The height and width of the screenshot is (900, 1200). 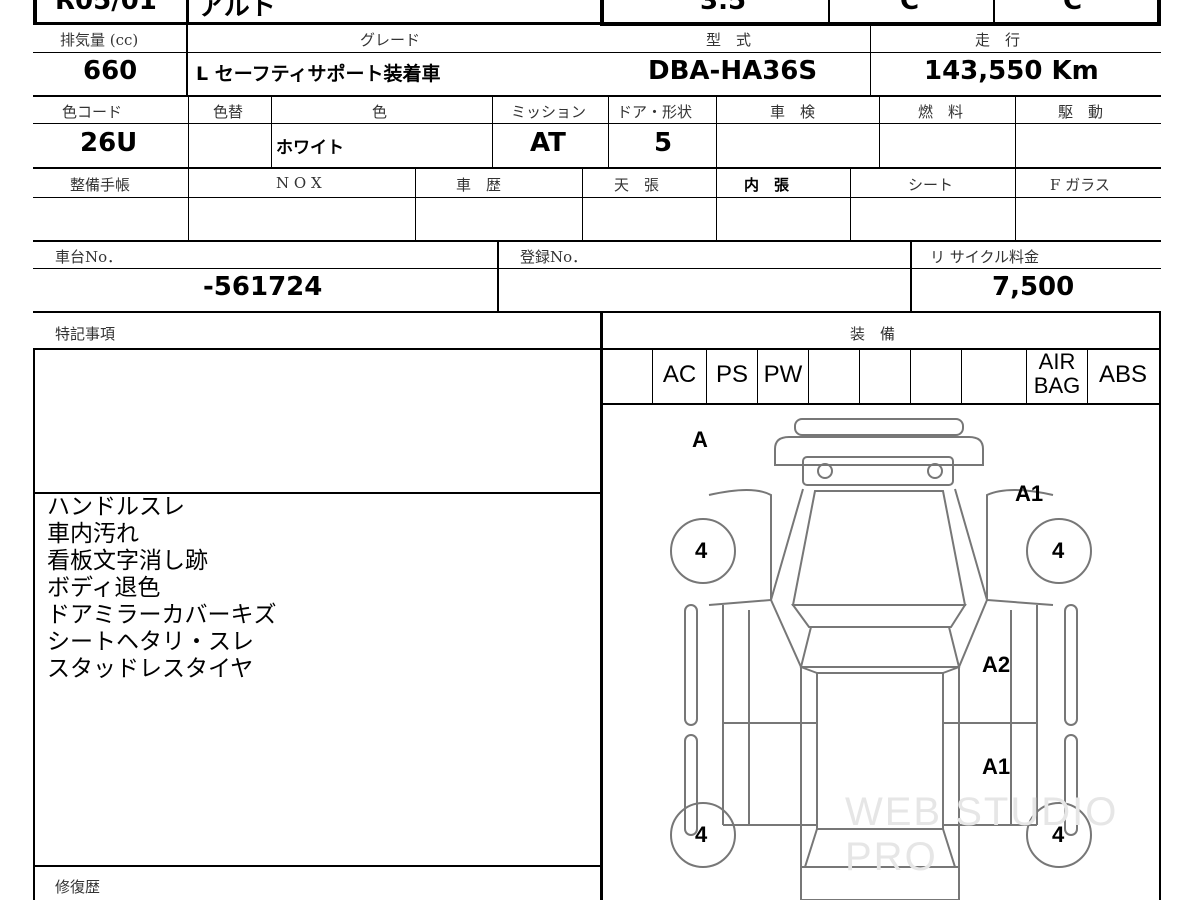 I want to click on mark-right-door-rear: A1, so click(x=996, y=766).